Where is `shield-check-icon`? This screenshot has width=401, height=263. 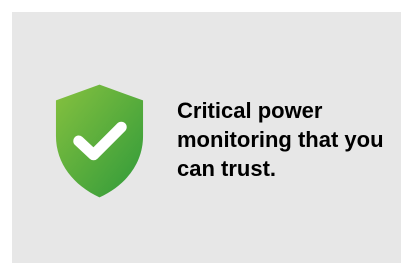
shield-check-icon is located at coordinates (99, 141).